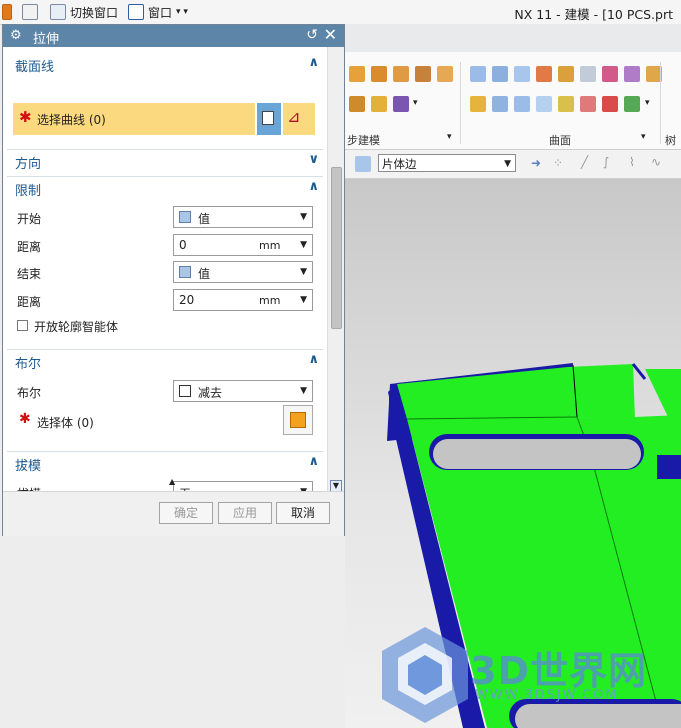 The height and width of the screenshot is (728, 681). I want to click on switch-window-icon, so click(58, 12).